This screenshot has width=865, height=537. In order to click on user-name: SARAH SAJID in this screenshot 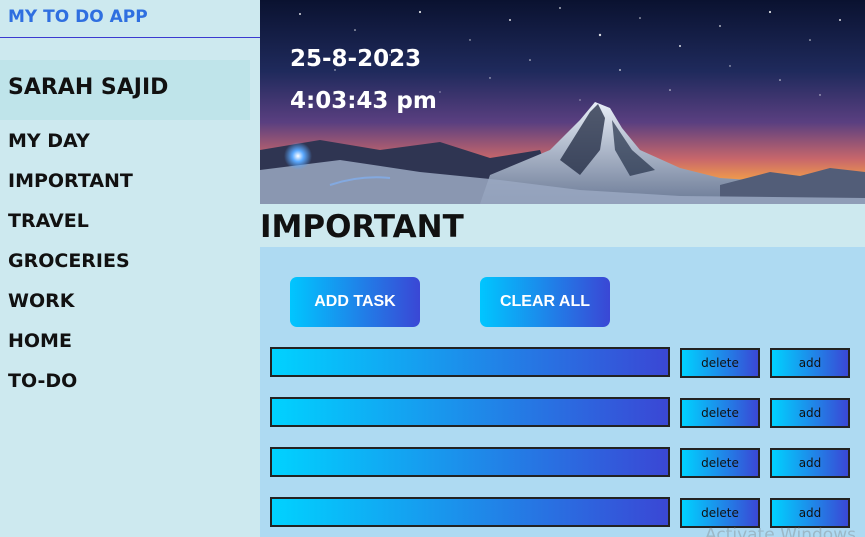, I will do `click(125, 90)`.